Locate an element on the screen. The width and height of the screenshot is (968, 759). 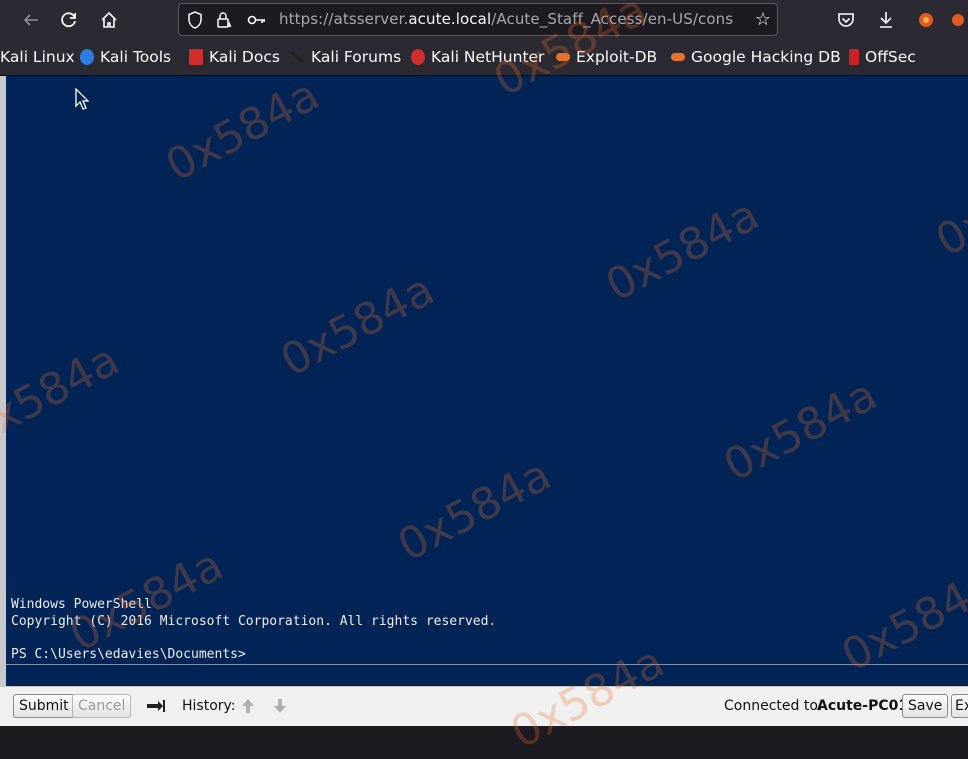
bookmark-offsec: OffSec is located at coordinates (882, 57).